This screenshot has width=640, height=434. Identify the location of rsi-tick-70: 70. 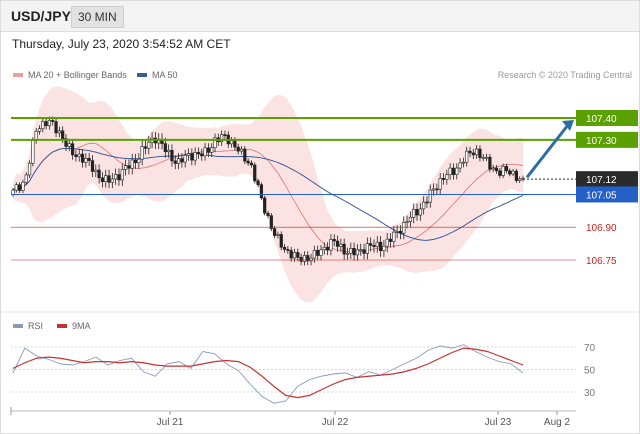
(590, 348).